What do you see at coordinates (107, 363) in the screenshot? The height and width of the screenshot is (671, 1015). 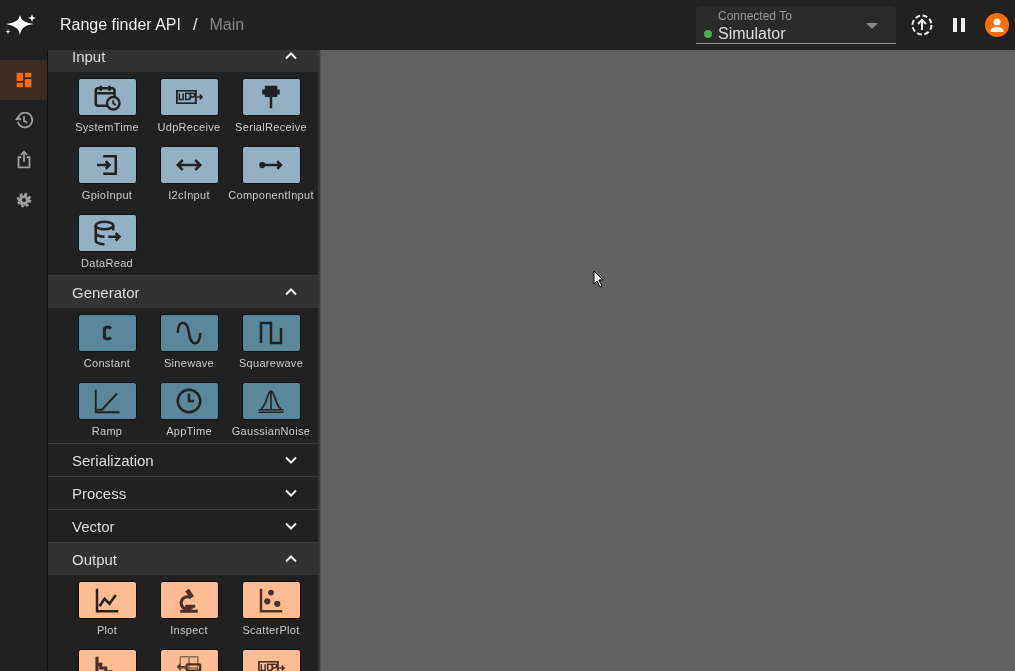 I see `block-label: Constant` at bounding box center [107, 363].